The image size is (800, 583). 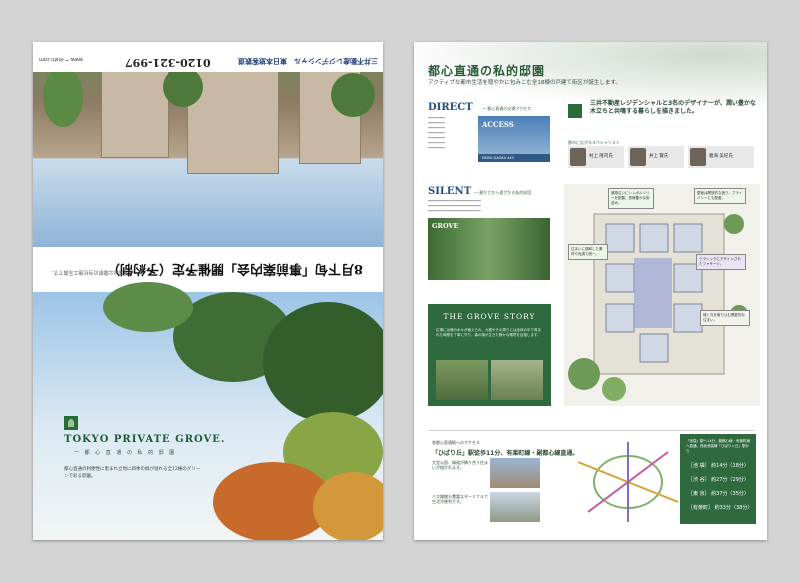 What do you see at coordinates (631, 198) in the screenshot?
I see `plan-callout: 道路沿いにシンボルツリーを配置。表情豊かな街並み。` at bounding box center [631, 198].